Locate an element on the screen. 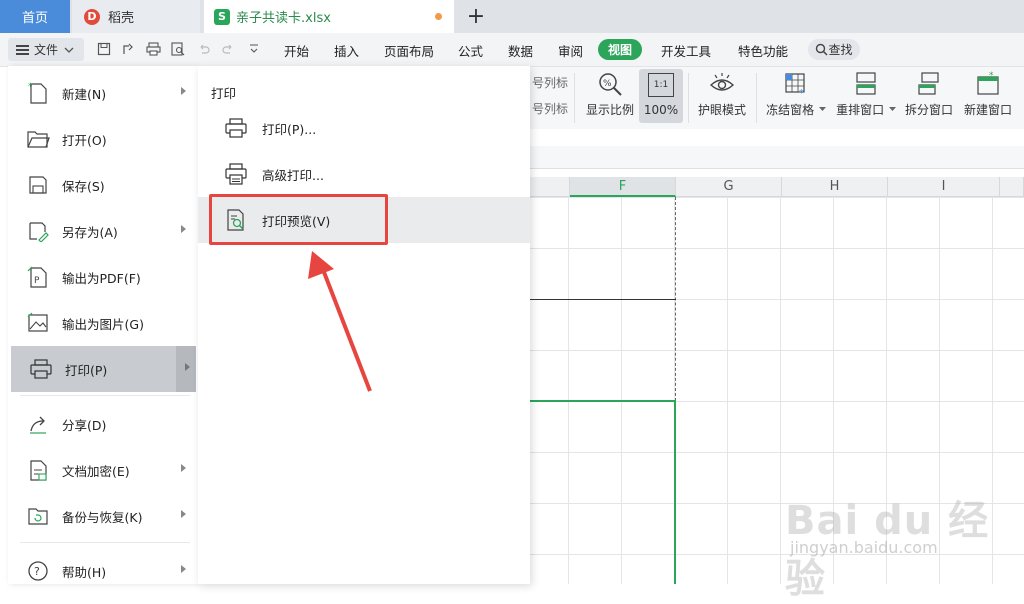  menu-review: 审阅 is located at coordinates (570, 50).